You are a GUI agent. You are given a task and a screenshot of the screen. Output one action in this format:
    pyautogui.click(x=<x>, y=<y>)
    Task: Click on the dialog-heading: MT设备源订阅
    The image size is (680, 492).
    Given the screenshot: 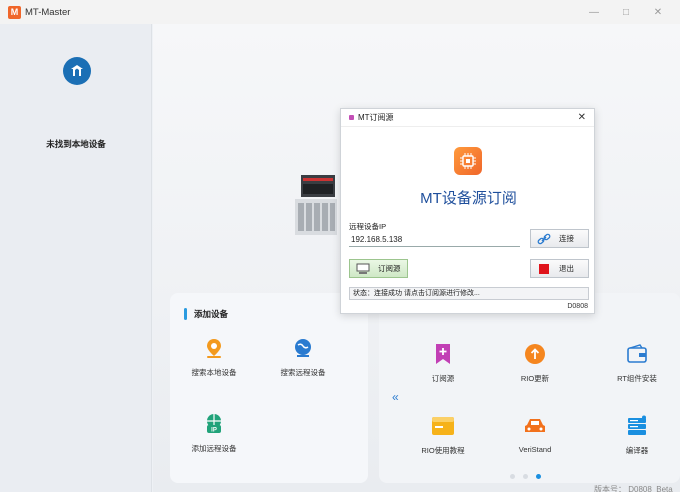 What is the action you would take?
    pyautogui.click(x=468, y=198)
    